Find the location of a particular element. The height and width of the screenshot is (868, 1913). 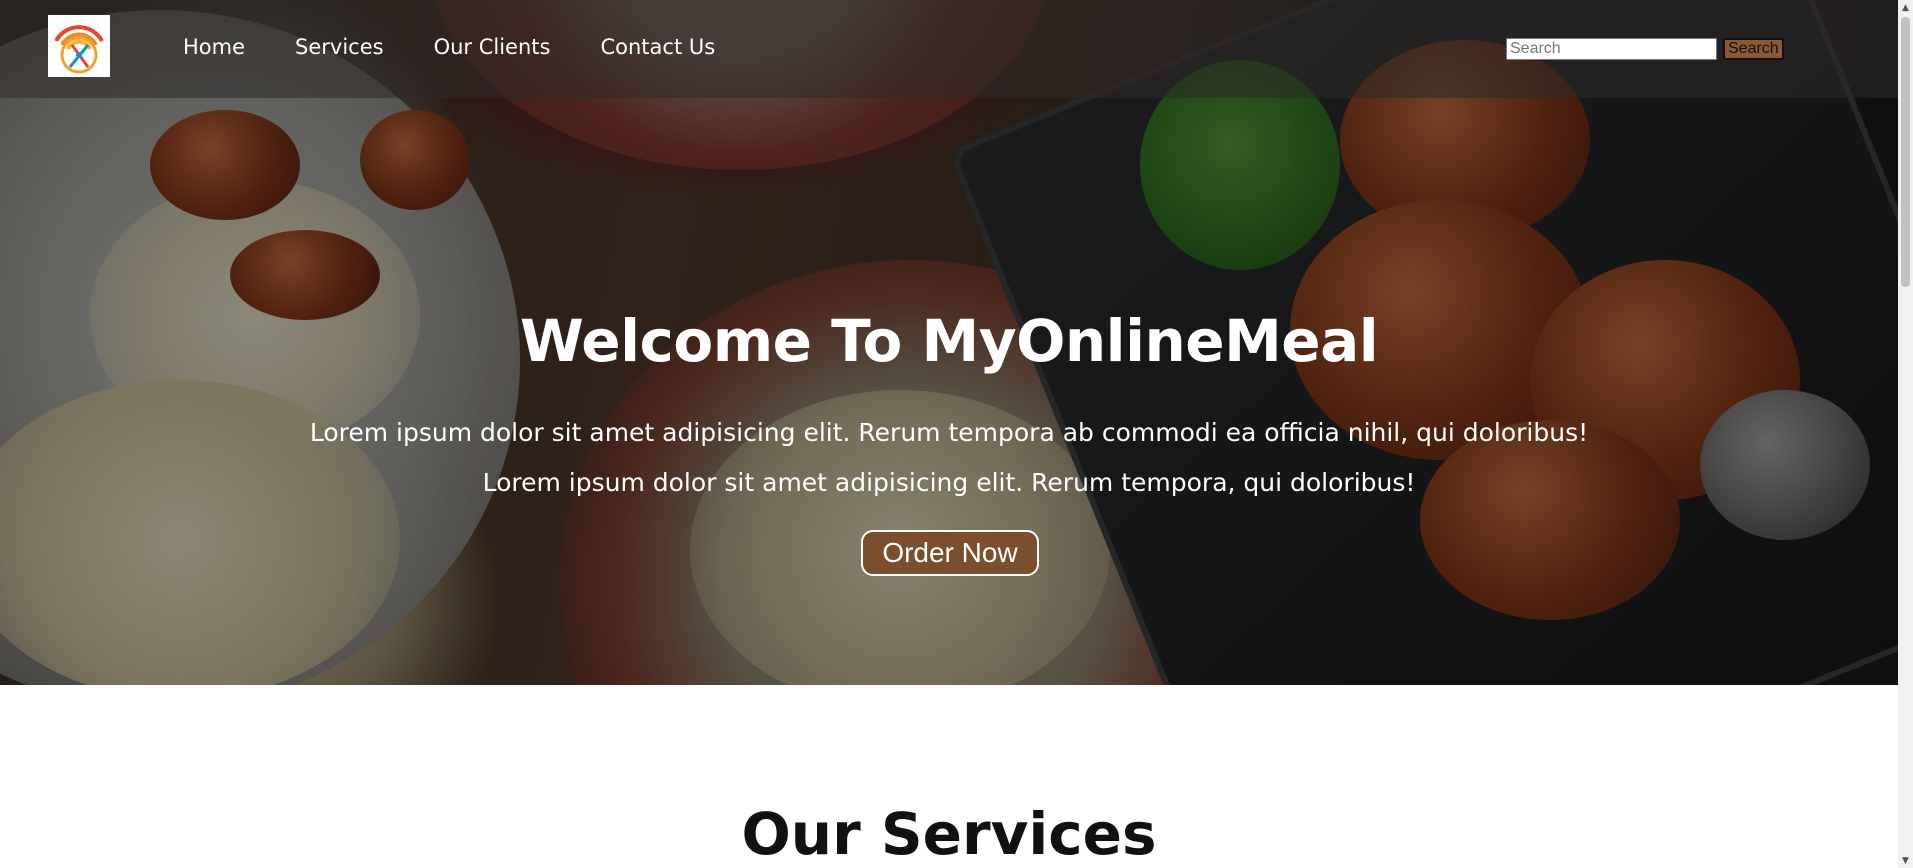

nav-link-our-clients: Our Clients is located at coordinates (492, 47).